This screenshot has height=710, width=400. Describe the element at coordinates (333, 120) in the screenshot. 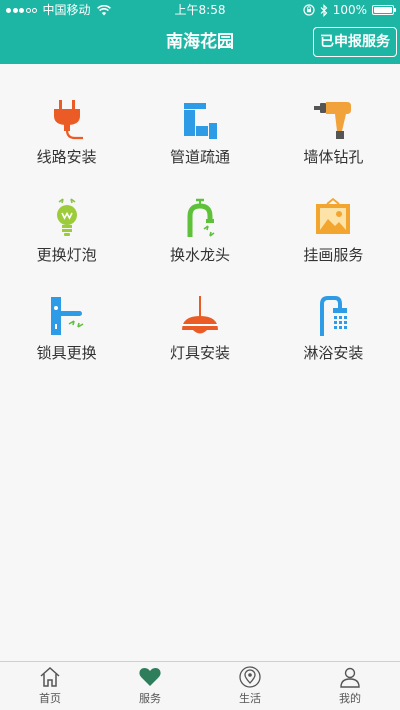

I see `drill-icon` at that location.